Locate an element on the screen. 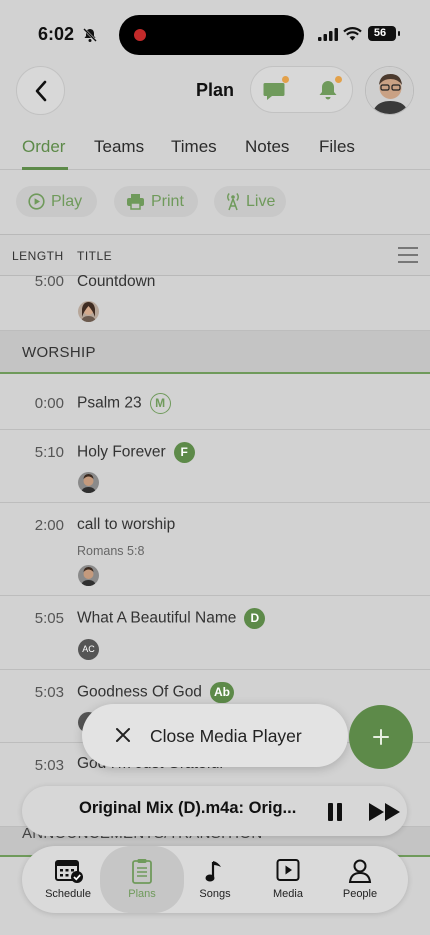 This screenshot has height=935, width=430. add-item-button is located at coordinates (381, 737).